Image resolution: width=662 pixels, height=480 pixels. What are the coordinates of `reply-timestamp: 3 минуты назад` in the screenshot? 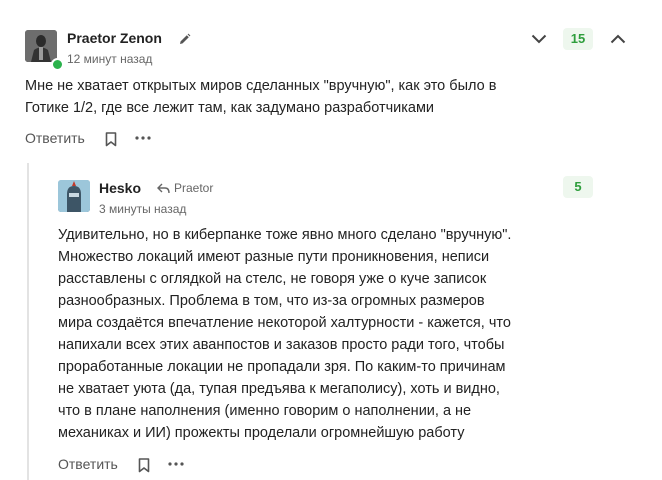 It's located at (143, 209).